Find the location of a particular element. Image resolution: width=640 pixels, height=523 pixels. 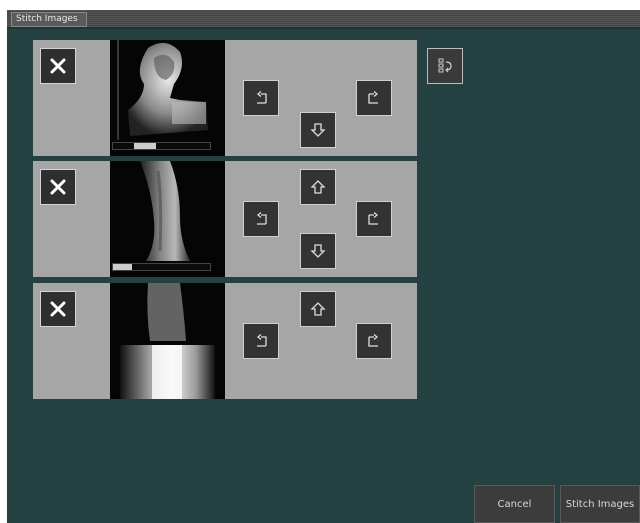

stitch-images-button: Stitch Images is located at coordinates (600, 504).